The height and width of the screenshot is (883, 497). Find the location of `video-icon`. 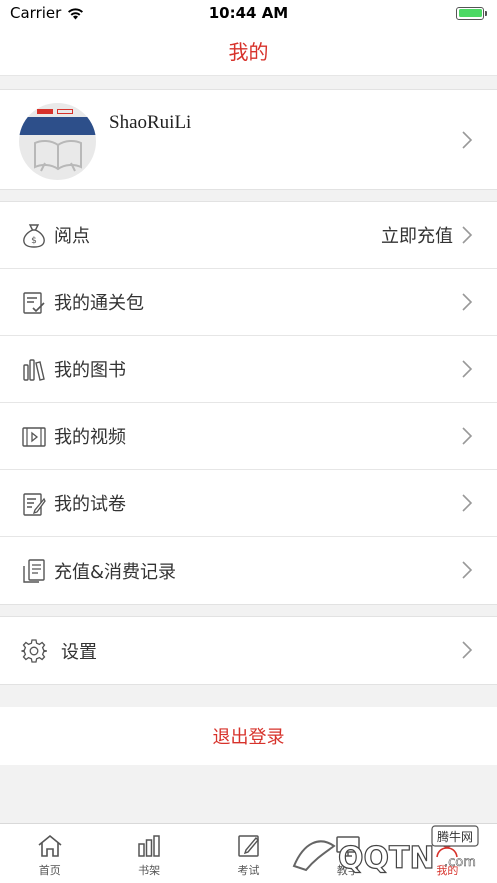

video-icon is located at coordinates (34, 437).